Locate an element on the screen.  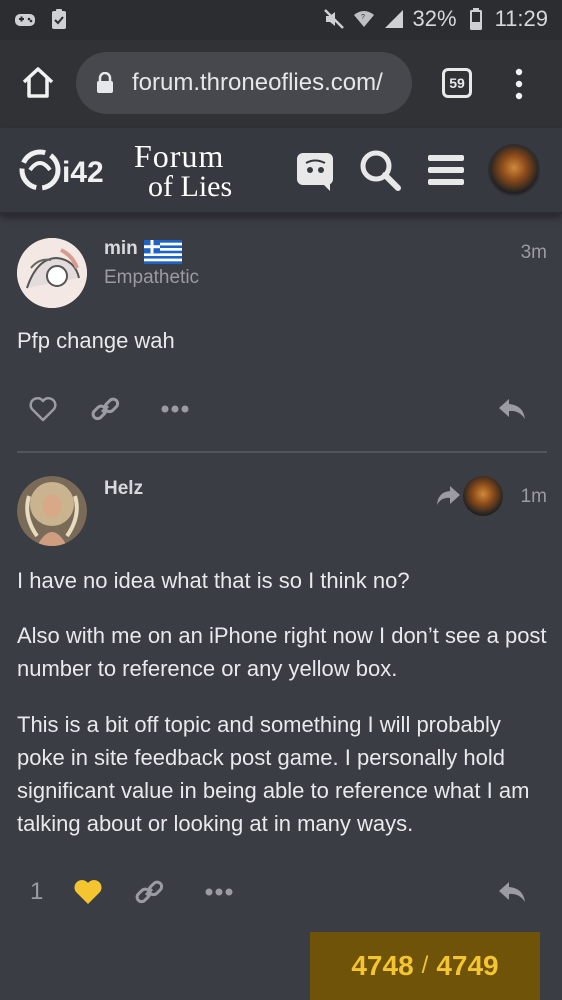
tab-switcher-button: 59 is located at coordinates (457, 83).